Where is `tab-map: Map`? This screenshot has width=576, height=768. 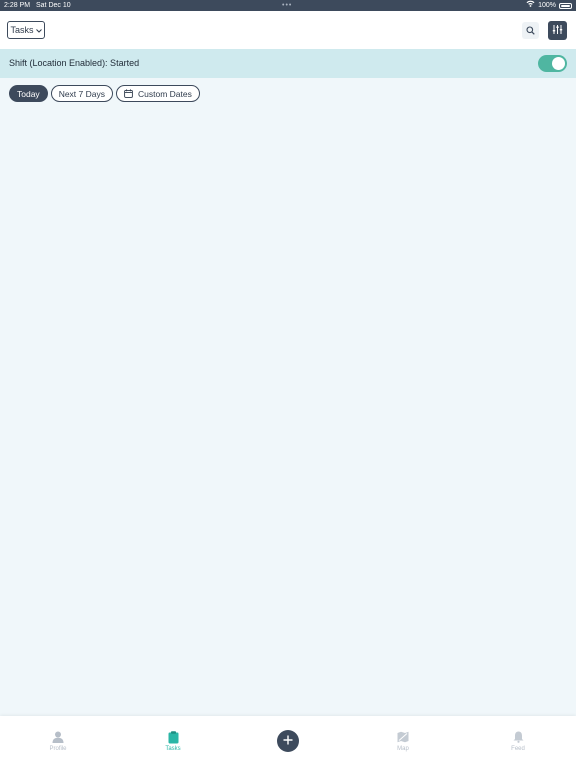 tab-map: Map is located at coordinates (403, 741).